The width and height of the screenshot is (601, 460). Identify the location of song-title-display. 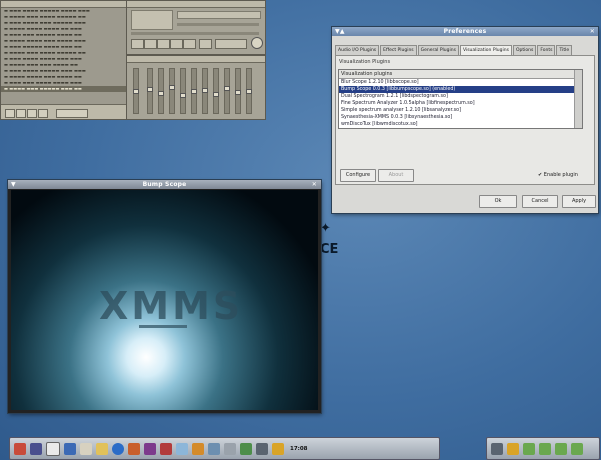
(219, 15).